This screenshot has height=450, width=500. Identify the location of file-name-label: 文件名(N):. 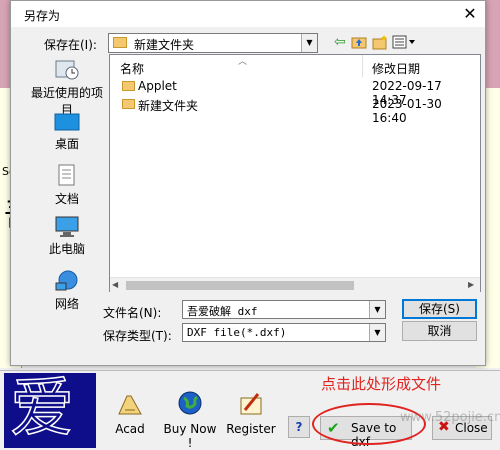
(132, 313).